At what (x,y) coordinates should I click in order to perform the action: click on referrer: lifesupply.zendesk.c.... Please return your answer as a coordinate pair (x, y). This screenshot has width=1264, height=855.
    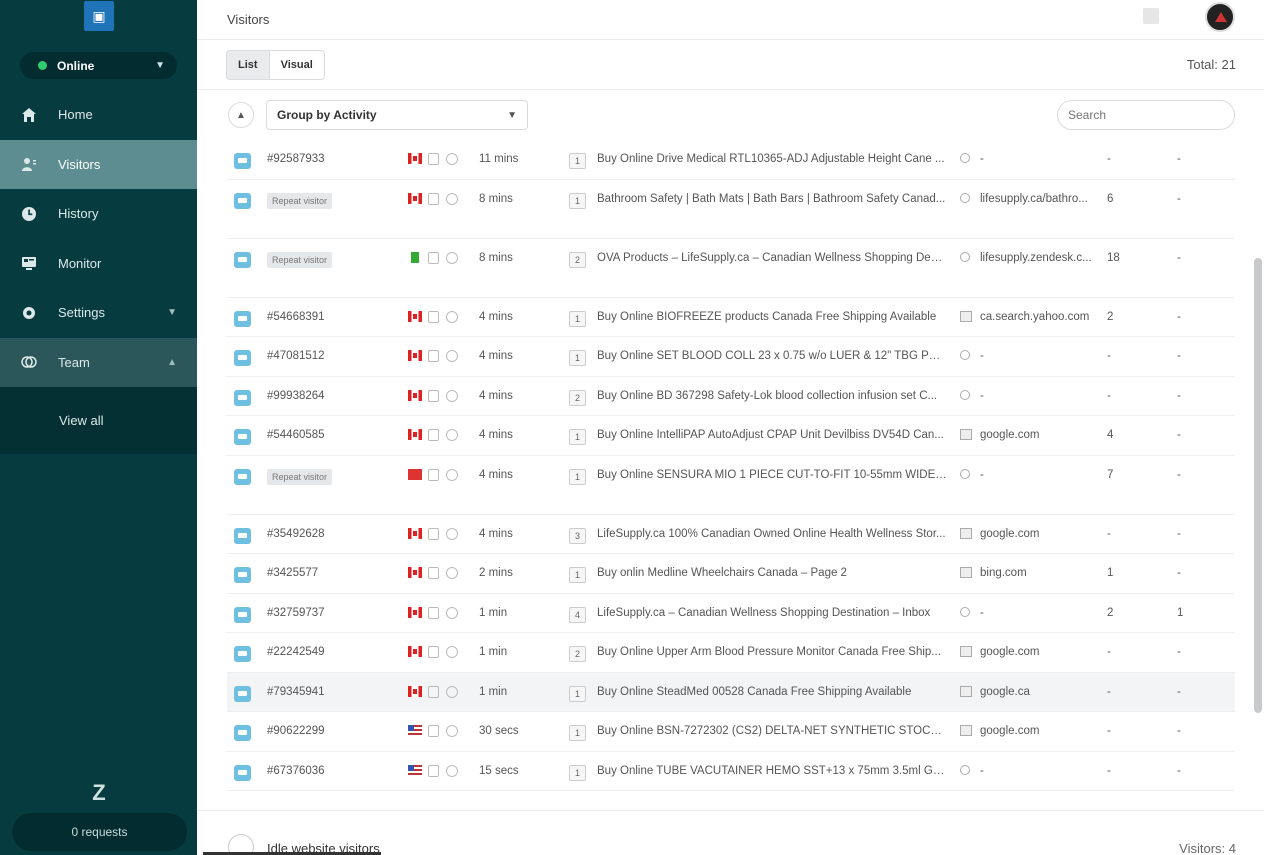
    Looking at the image, I should click on (1036, 257).